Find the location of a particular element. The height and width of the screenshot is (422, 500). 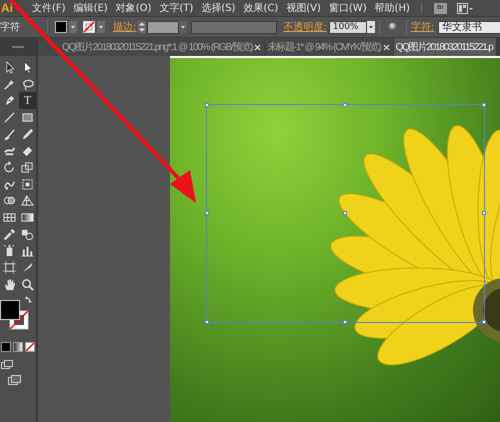

paintbrush-icon is located at coordinates (9, 134).